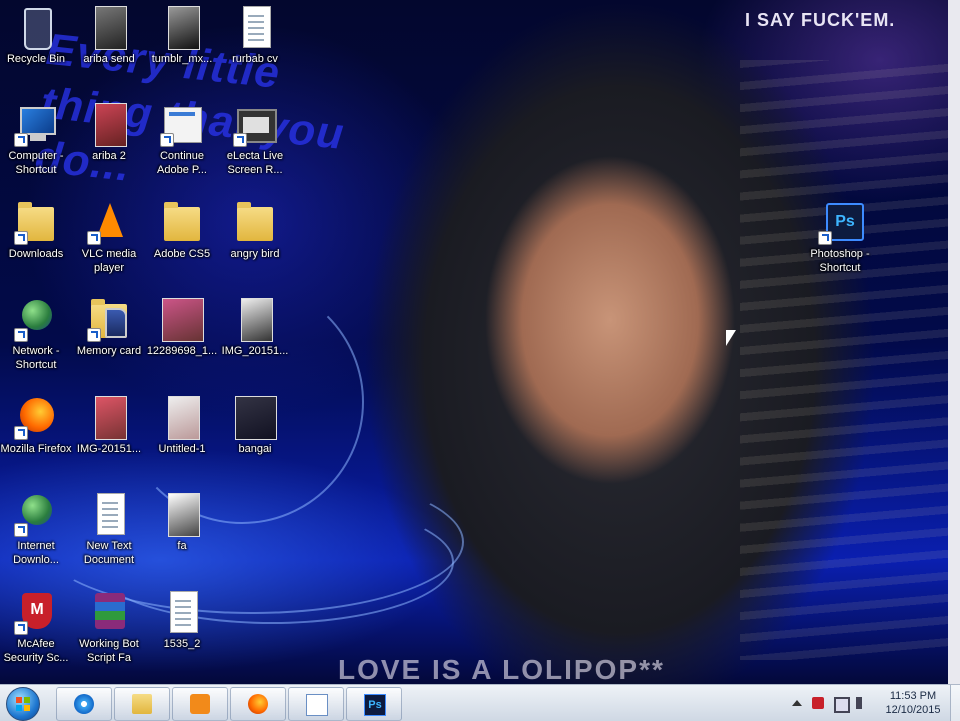 This screenshot has height=721, width=960. Describe the element at coordinates (840, 240) in the screenshot. I see `desktop-icon-photoshop: Ps Photoshop - Shortcut` at that location.